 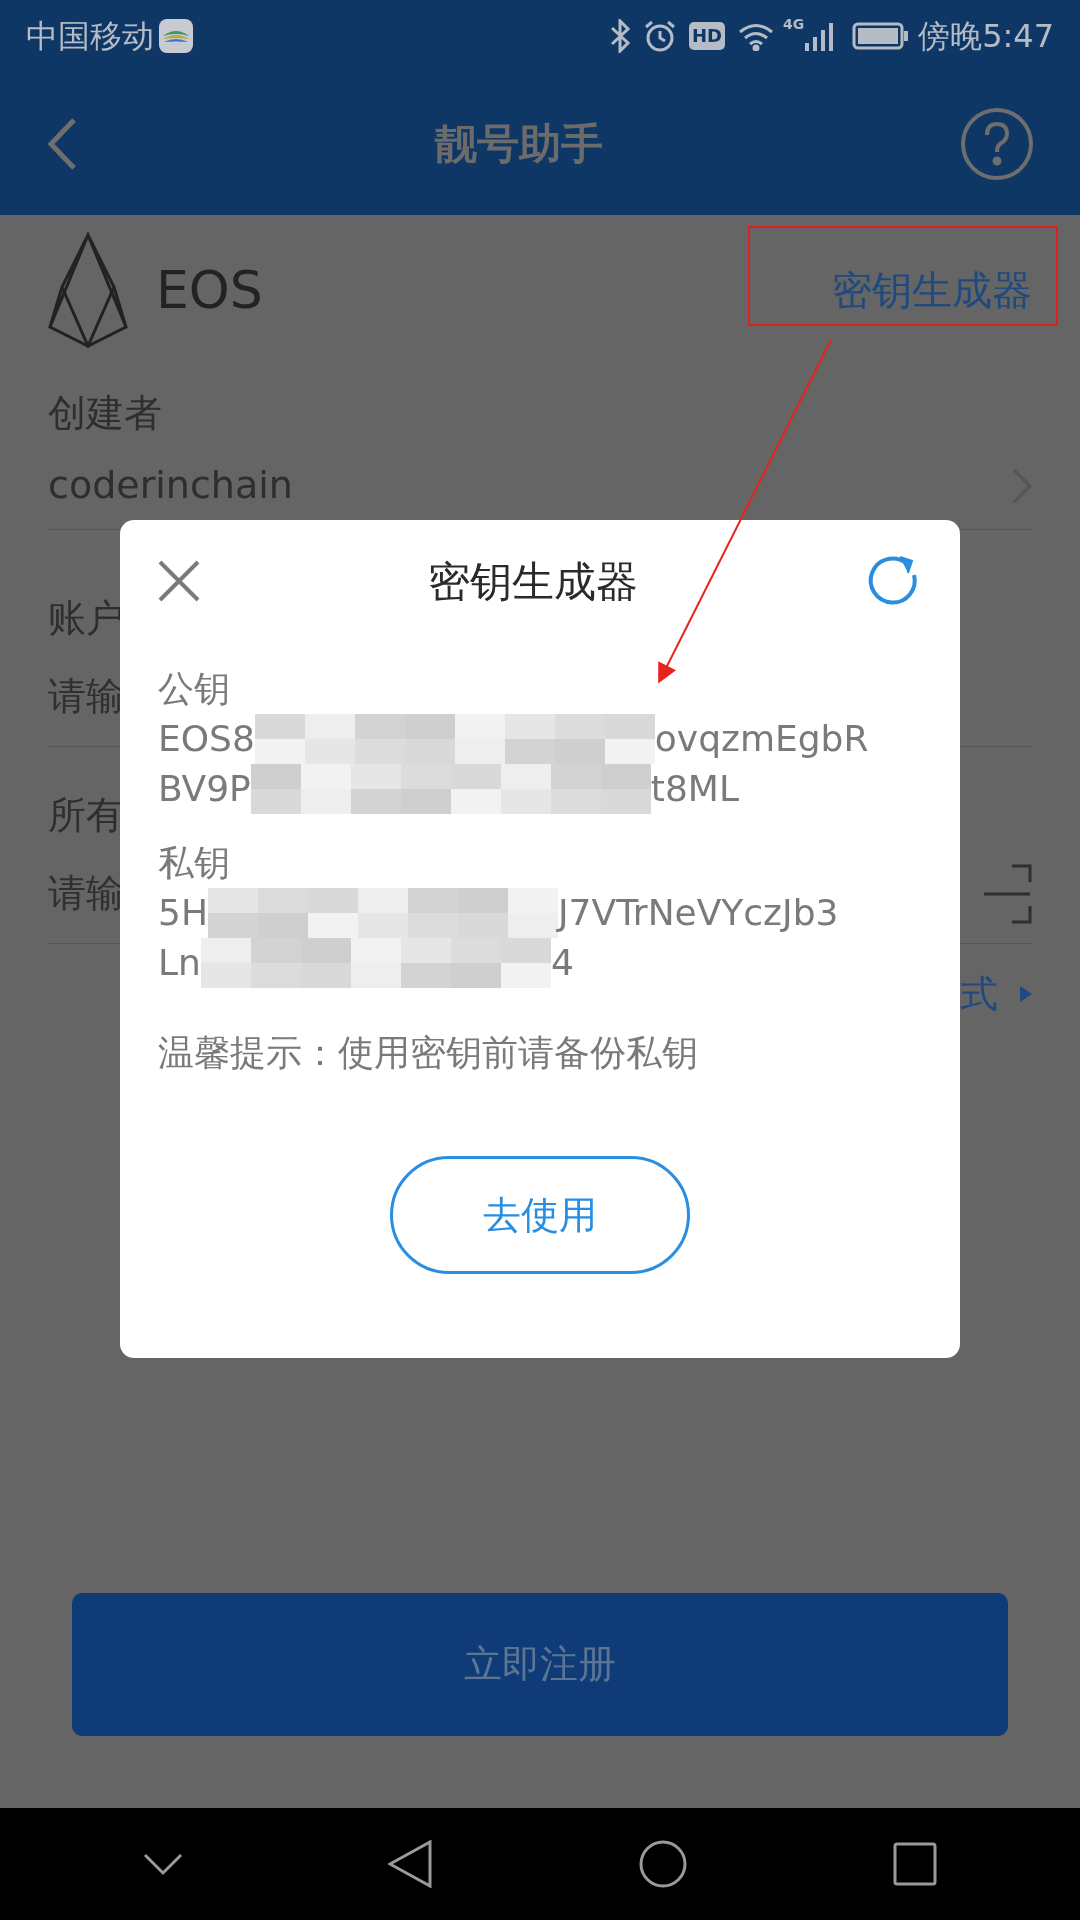 I want to click on network-type: 4G, so click(x=793, y=24).